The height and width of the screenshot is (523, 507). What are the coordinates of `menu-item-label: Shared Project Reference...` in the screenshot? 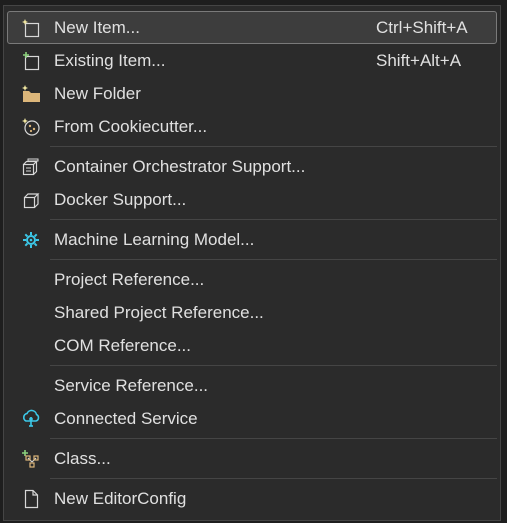 It's located at (159, 312).